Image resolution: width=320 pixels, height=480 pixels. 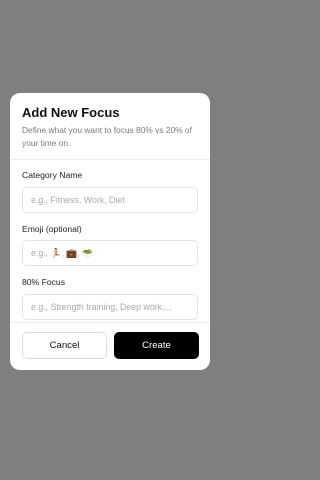 I want to click on create-button: Create, so click(x=156, y=345).